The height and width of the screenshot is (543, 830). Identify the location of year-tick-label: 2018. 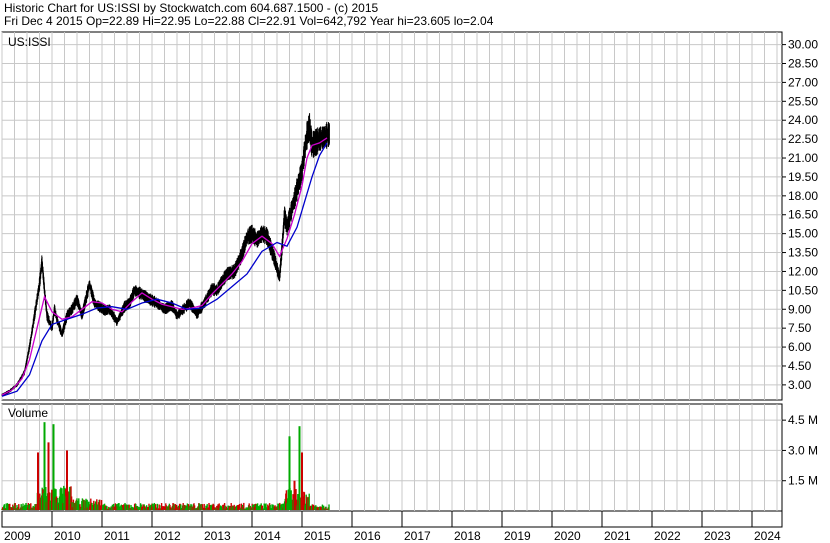
(467, 536).